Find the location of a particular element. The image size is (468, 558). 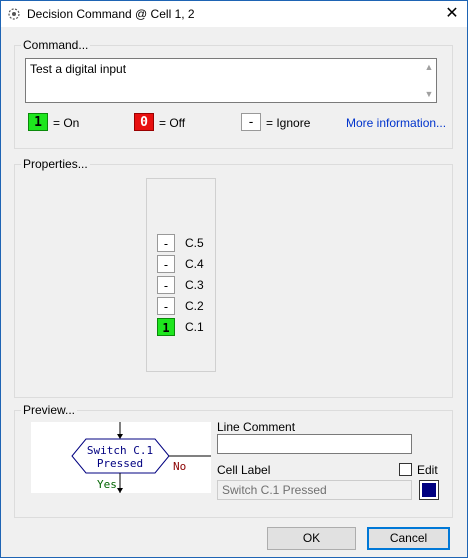

bit-label: C.1 is located at coordinates (194, 327).